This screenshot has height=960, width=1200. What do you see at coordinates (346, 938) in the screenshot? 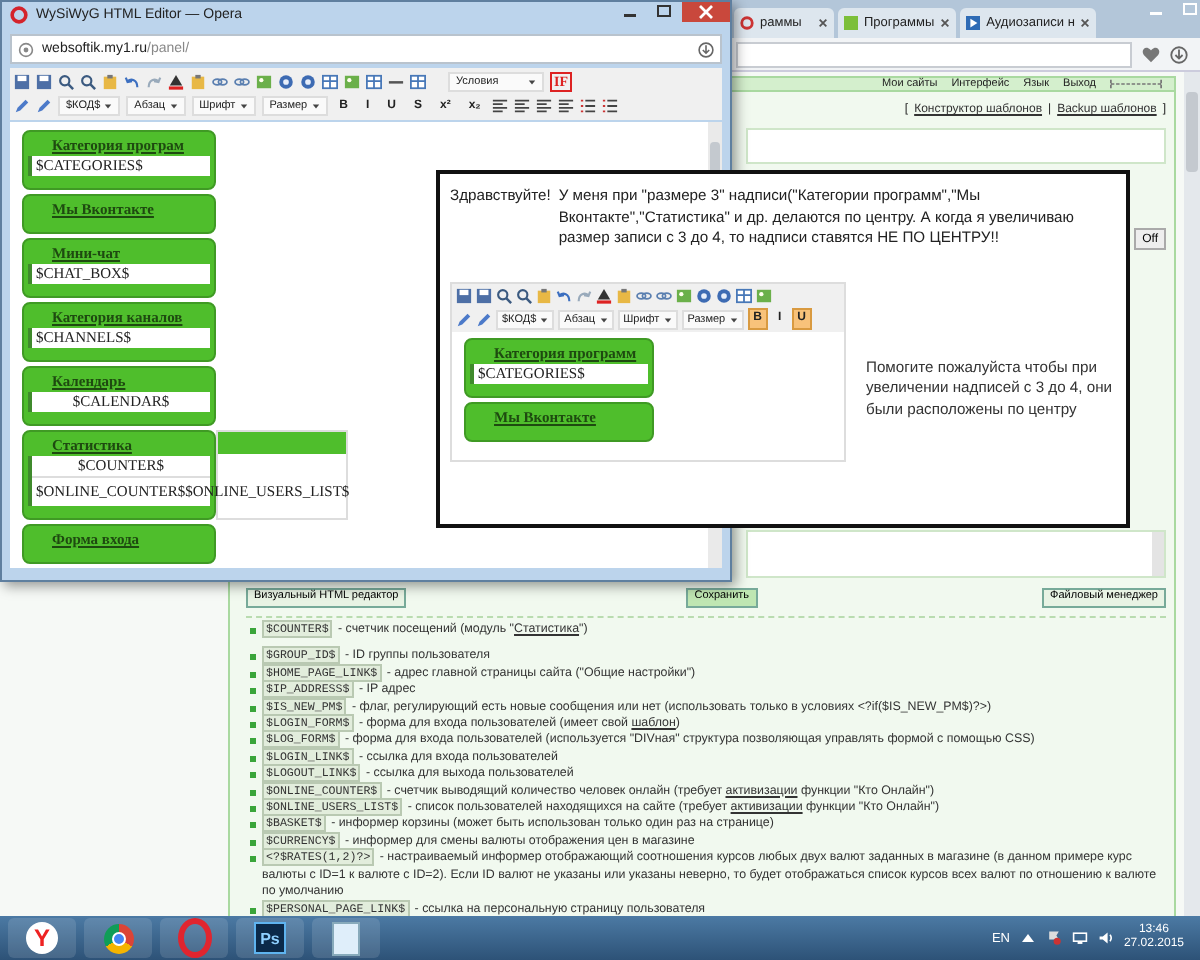
I see `notepad-icon` at bounding box center [346, 938].